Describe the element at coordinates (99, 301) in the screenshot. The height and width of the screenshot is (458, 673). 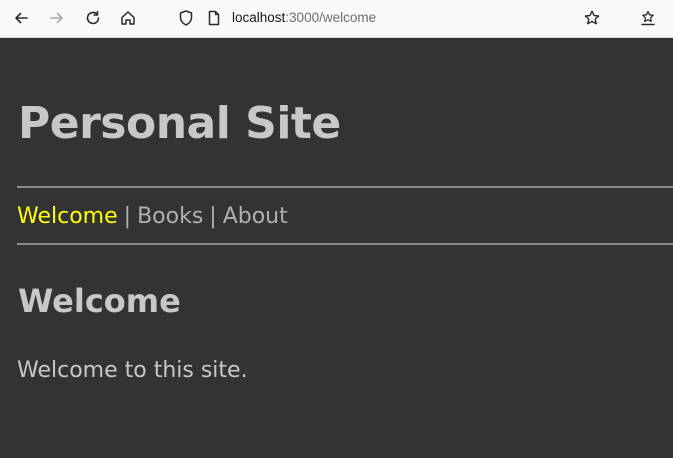
I see `page-heading: Welcome` at that location.